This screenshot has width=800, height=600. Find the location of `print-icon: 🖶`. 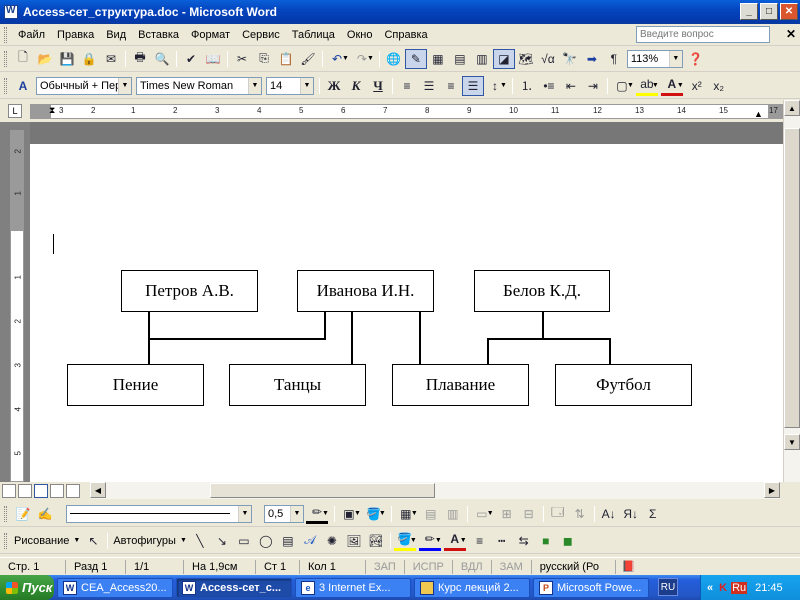

print-icon: 🖶 is located at coordinates (140, 59).